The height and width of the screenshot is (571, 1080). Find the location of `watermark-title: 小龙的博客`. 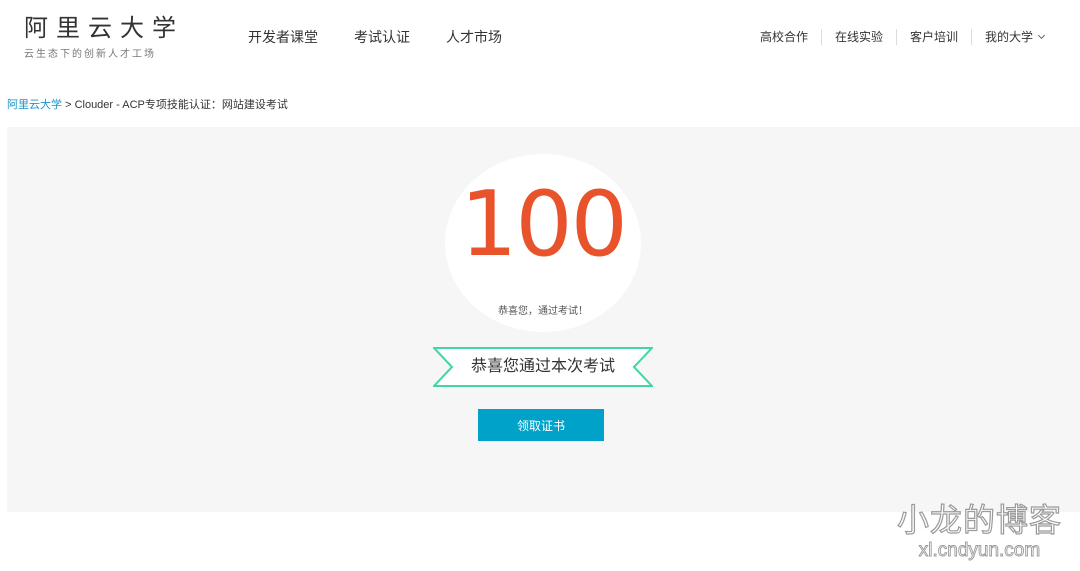

watermark-title: 小龙的博客 is located at coordinates (979, 520).